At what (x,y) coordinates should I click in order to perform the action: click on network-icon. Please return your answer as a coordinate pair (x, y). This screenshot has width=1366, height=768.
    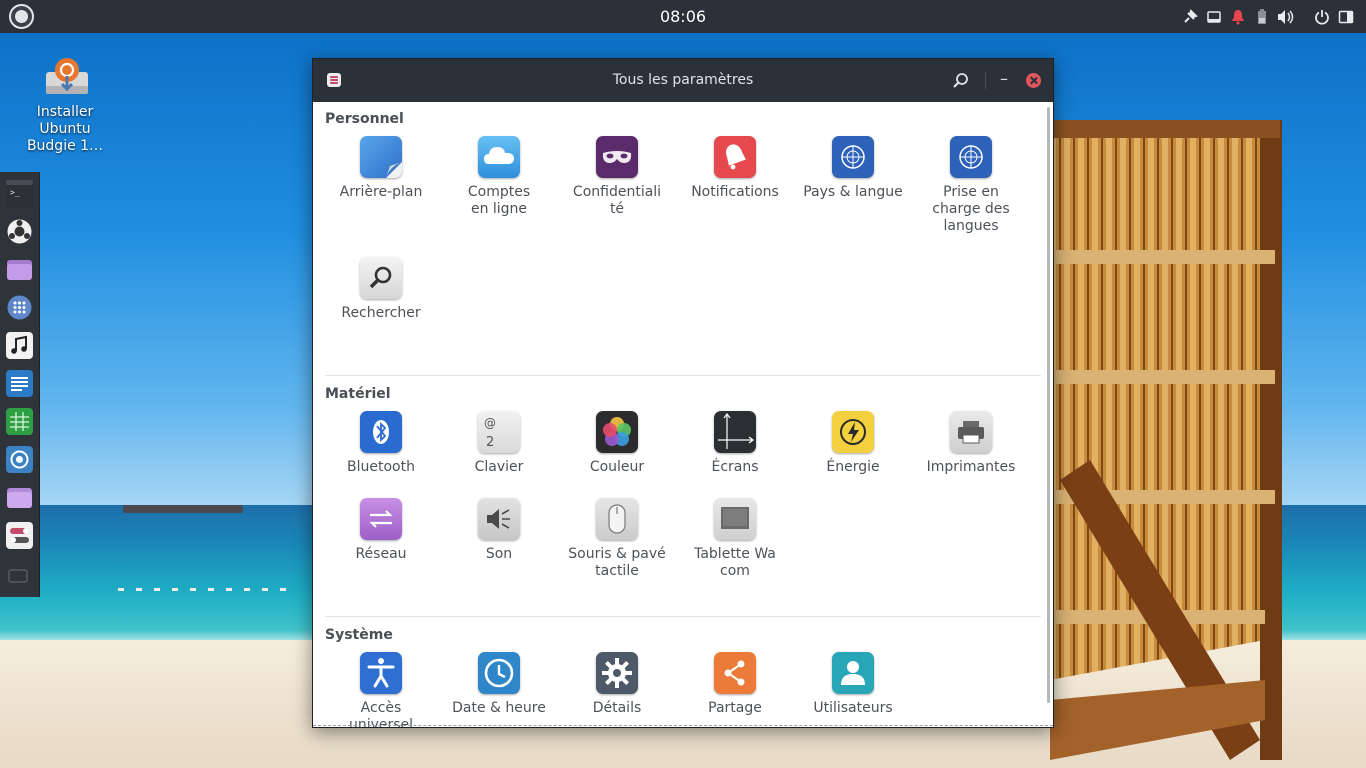
    Looking at the image, I should click on (381, 519).